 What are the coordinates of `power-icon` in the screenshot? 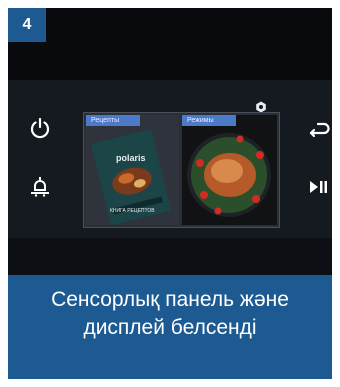 It's located at (40, 128).